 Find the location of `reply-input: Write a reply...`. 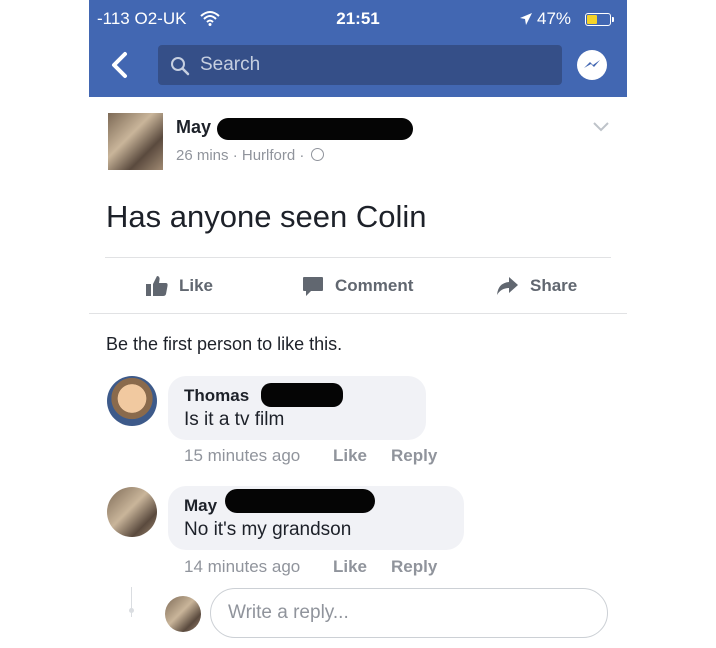

reply-input: Write a reply... is located at coordinates (409, 613).